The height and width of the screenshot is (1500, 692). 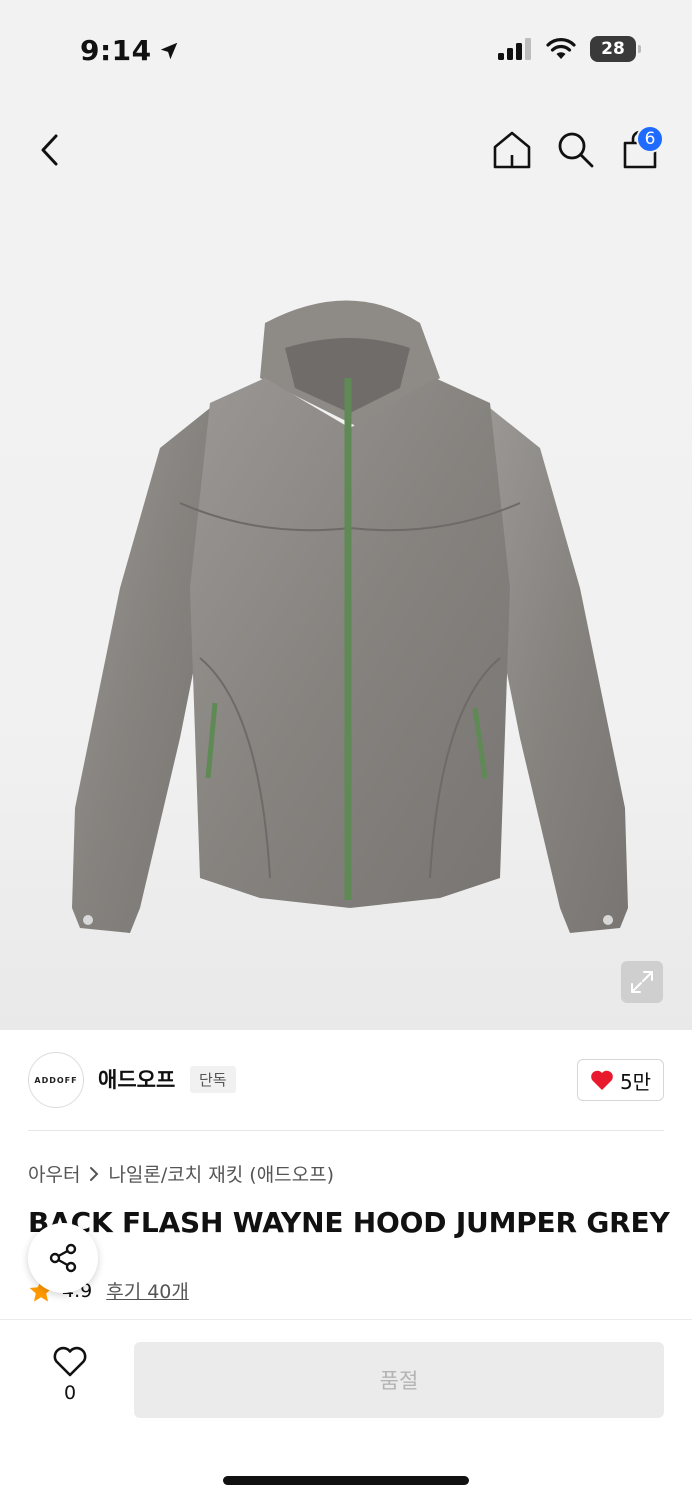 What do you see at coordinates (70, 1393) in the screenshot?
I see `wishlist-count: 0` at bounding box center [70, 1393].